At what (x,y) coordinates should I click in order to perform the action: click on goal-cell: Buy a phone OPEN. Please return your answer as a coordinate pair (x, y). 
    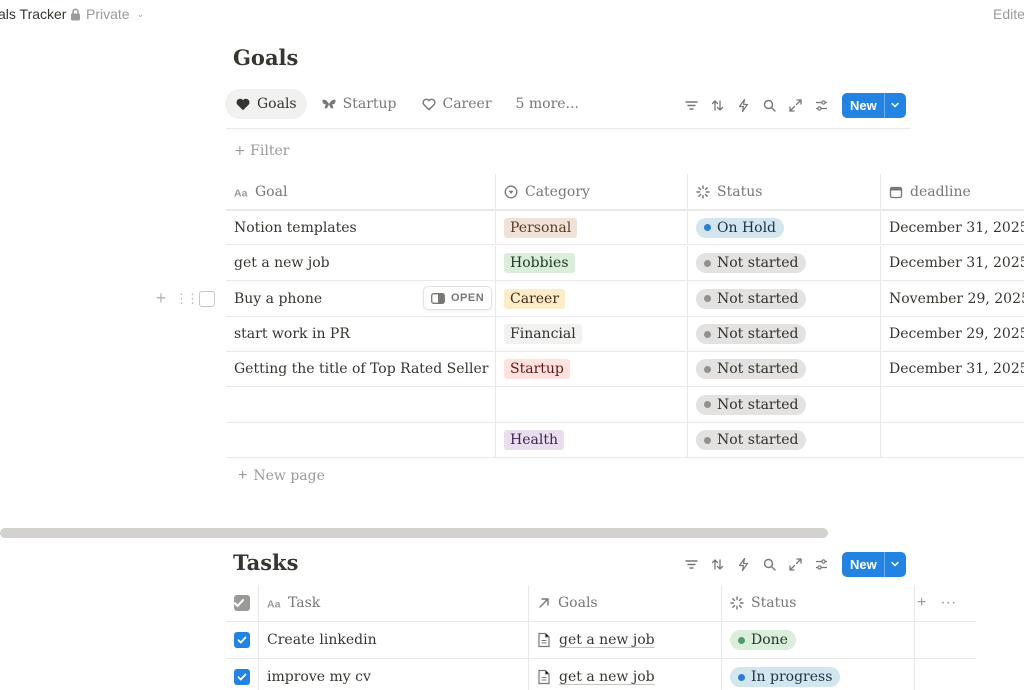
    Looking at the image, I should click on (361, 298).